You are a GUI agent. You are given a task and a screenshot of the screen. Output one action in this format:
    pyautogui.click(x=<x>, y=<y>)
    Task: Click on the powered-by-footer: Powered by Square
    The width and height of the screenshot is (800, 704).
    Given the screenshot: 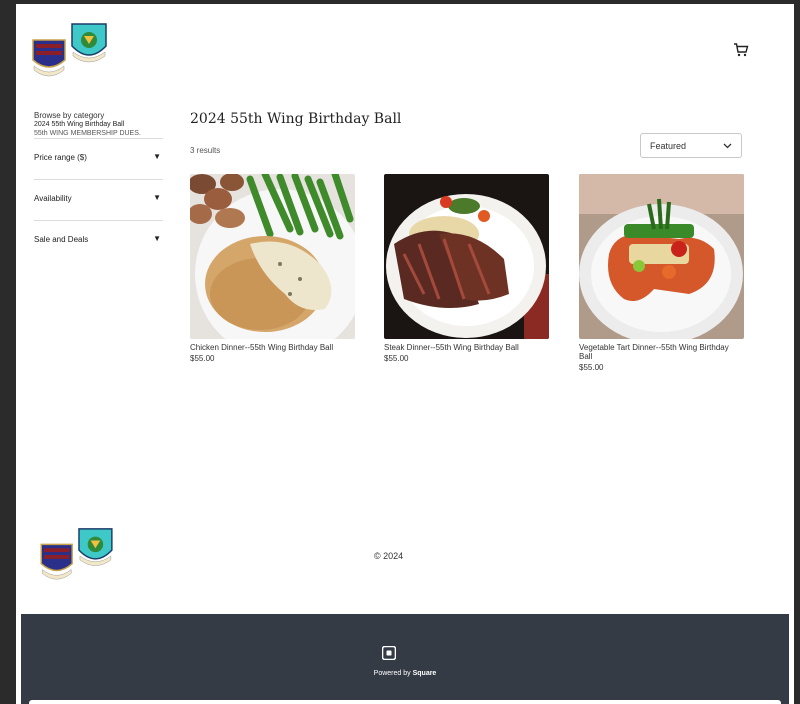 What is the action you would take?
    pyautogui.click(x=405, y=659)
    